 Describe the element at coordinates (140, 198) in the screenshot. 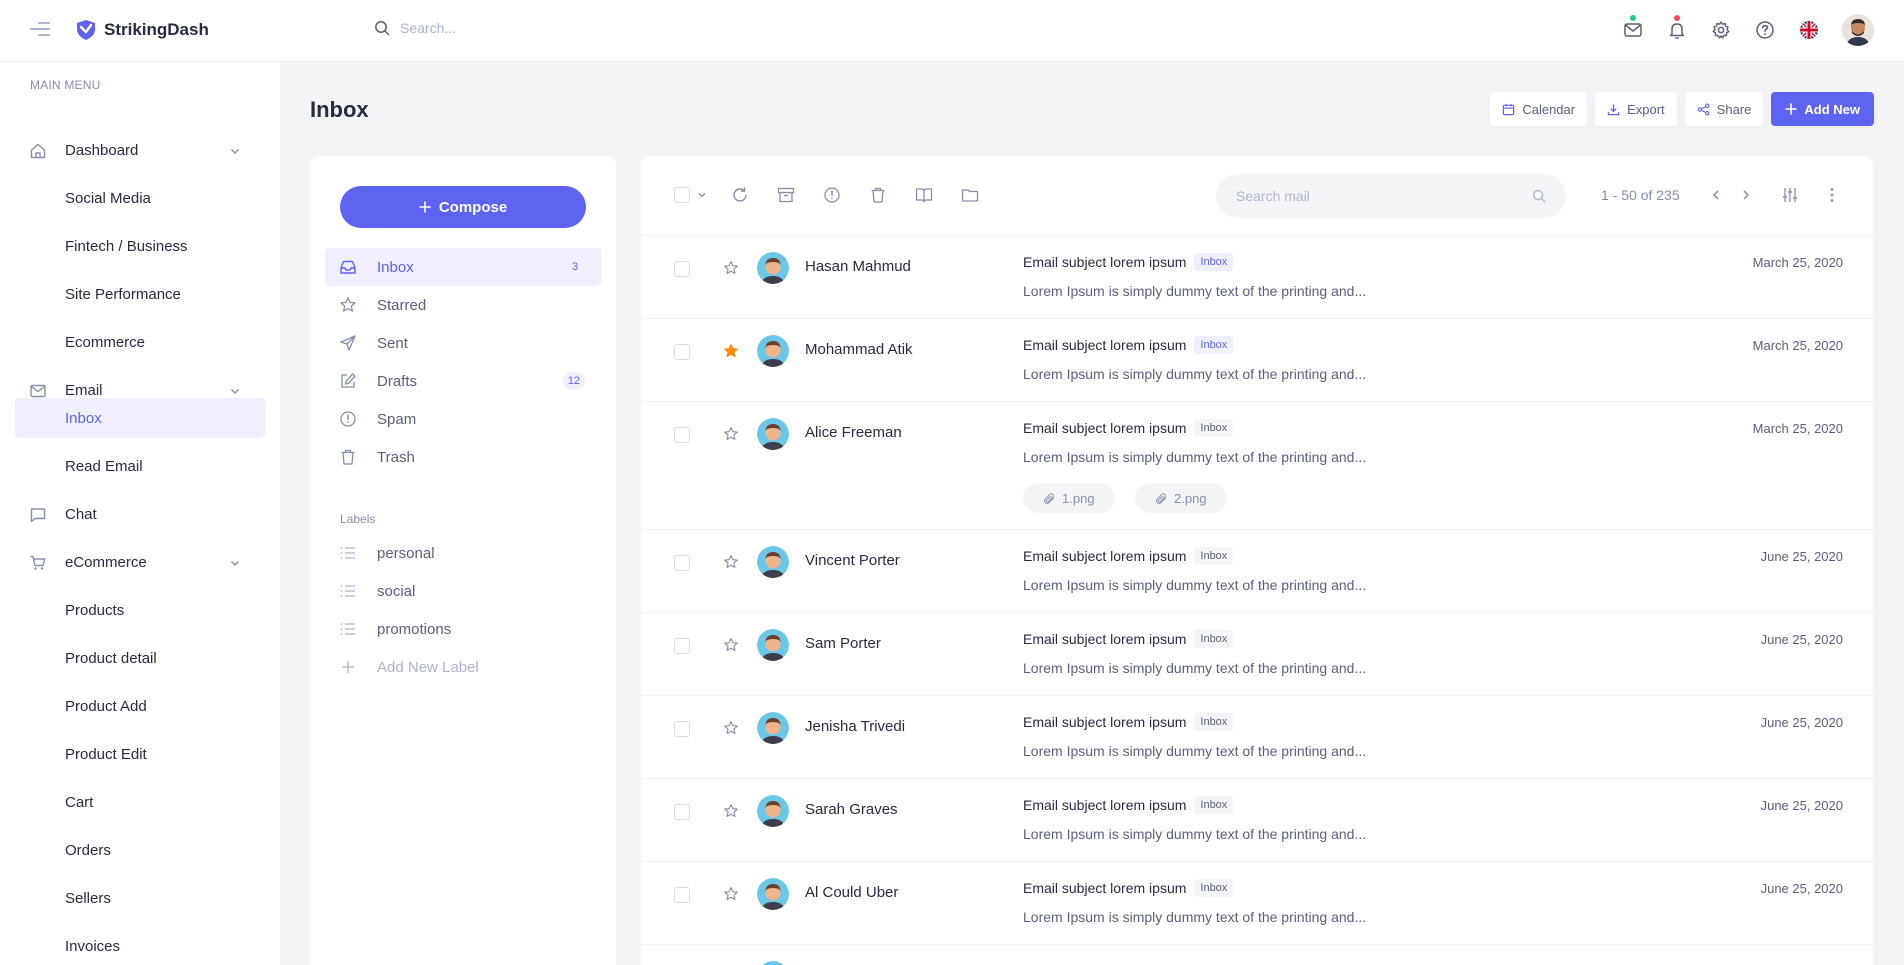

I see `sidebar-item-social-media: Social Media` at that location.